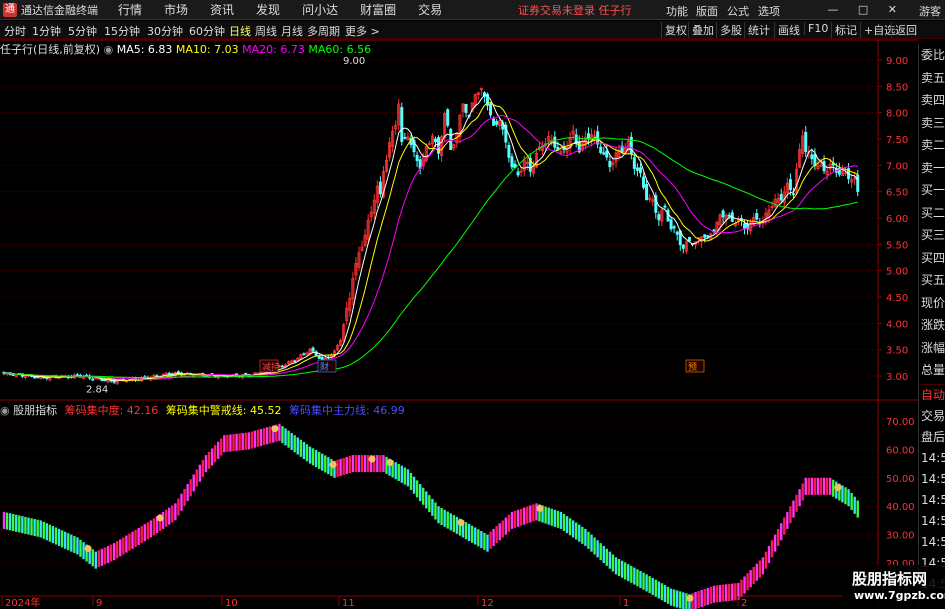  Describe the element at coordinates (324, 367) in the screenshot. I see `event-marker-label: 财` at that location.